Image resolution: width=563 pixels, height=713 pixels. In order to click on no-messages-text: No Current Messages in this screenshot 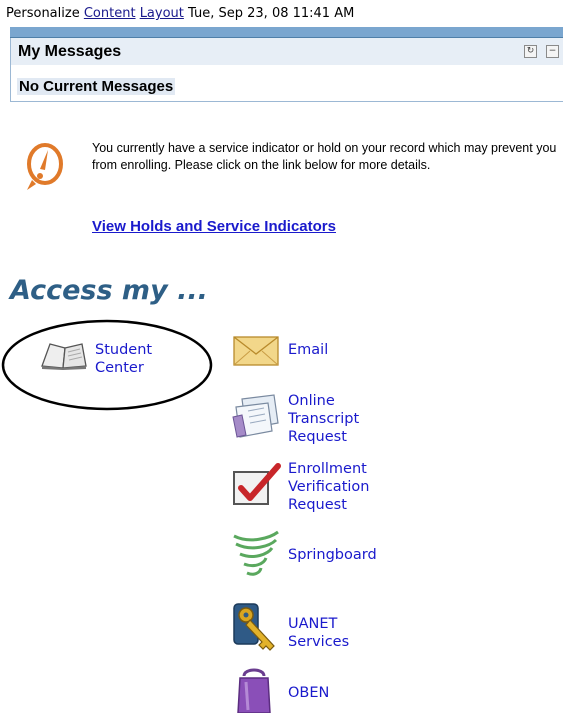, I will do `click(96, 86)`.